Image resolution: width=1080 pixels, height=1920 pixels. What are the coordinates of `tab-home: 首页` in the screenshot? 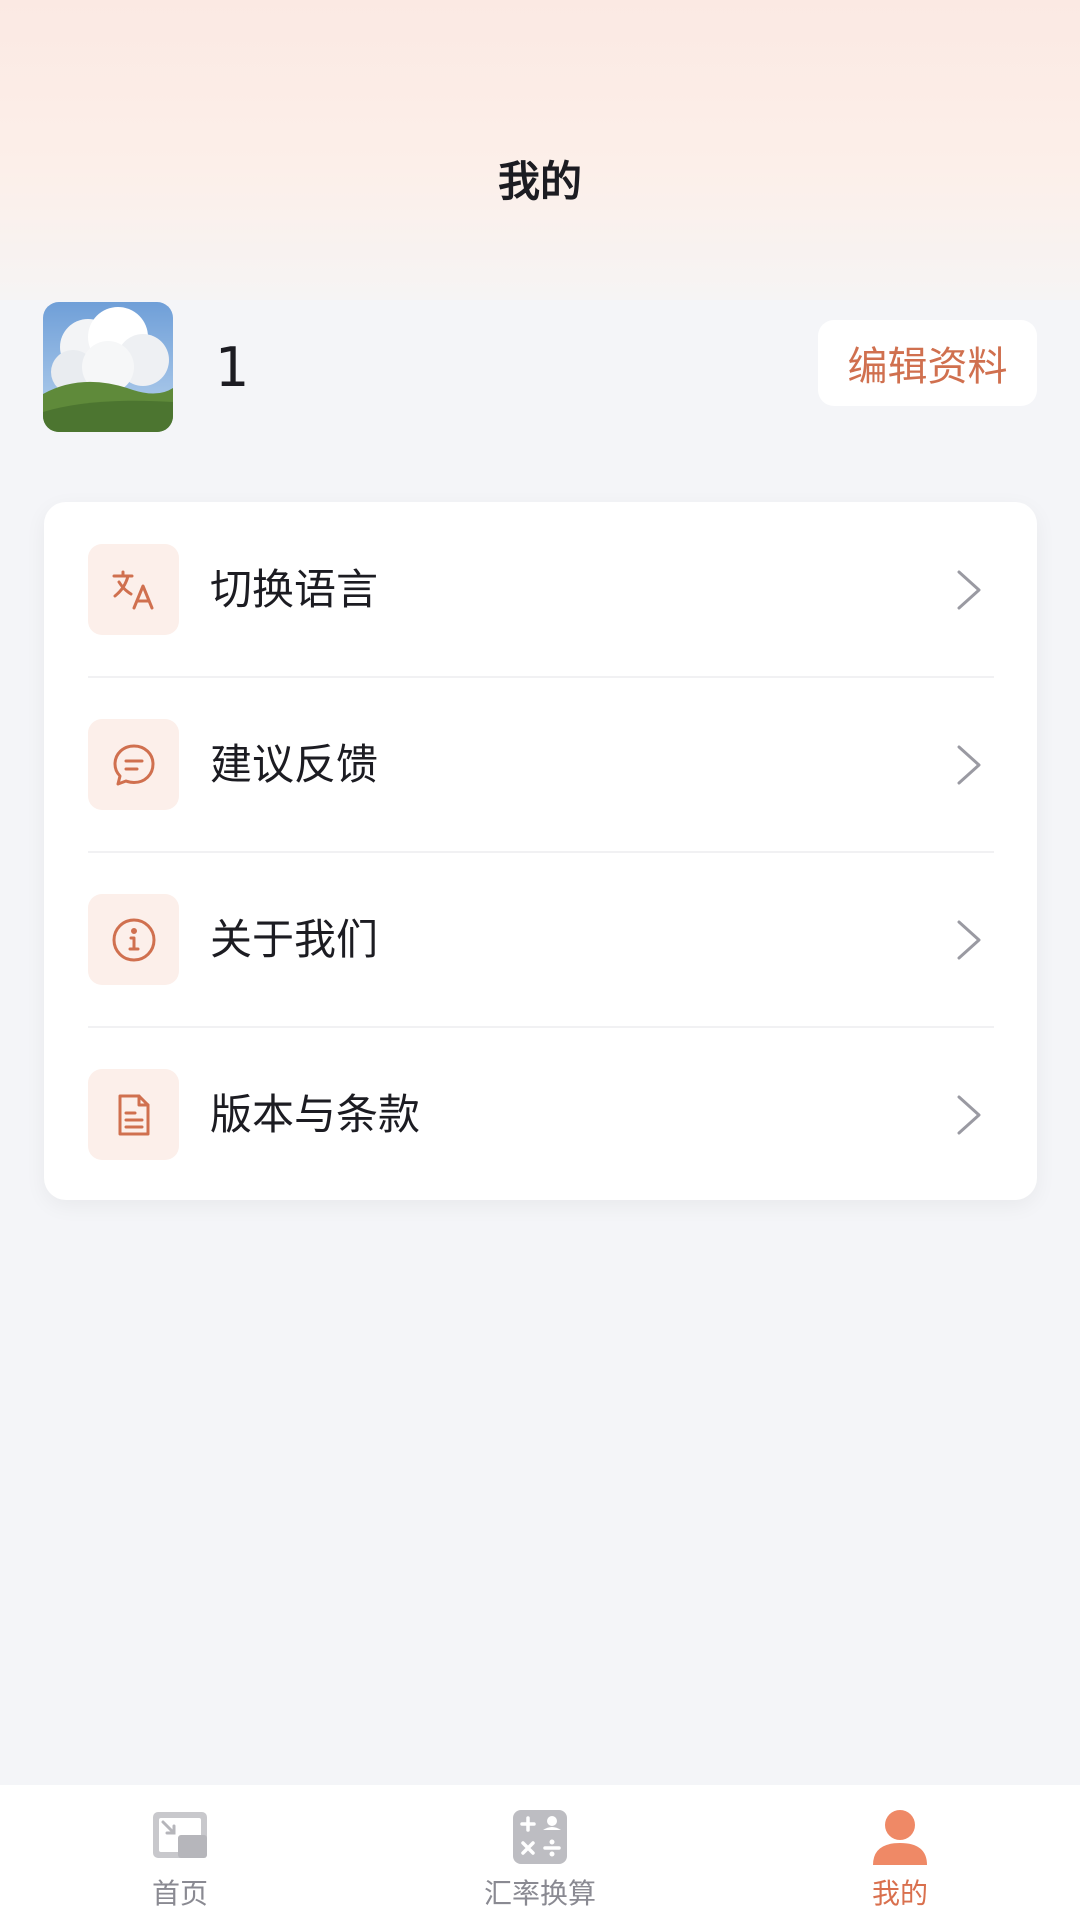 It's located at (180, 1852).